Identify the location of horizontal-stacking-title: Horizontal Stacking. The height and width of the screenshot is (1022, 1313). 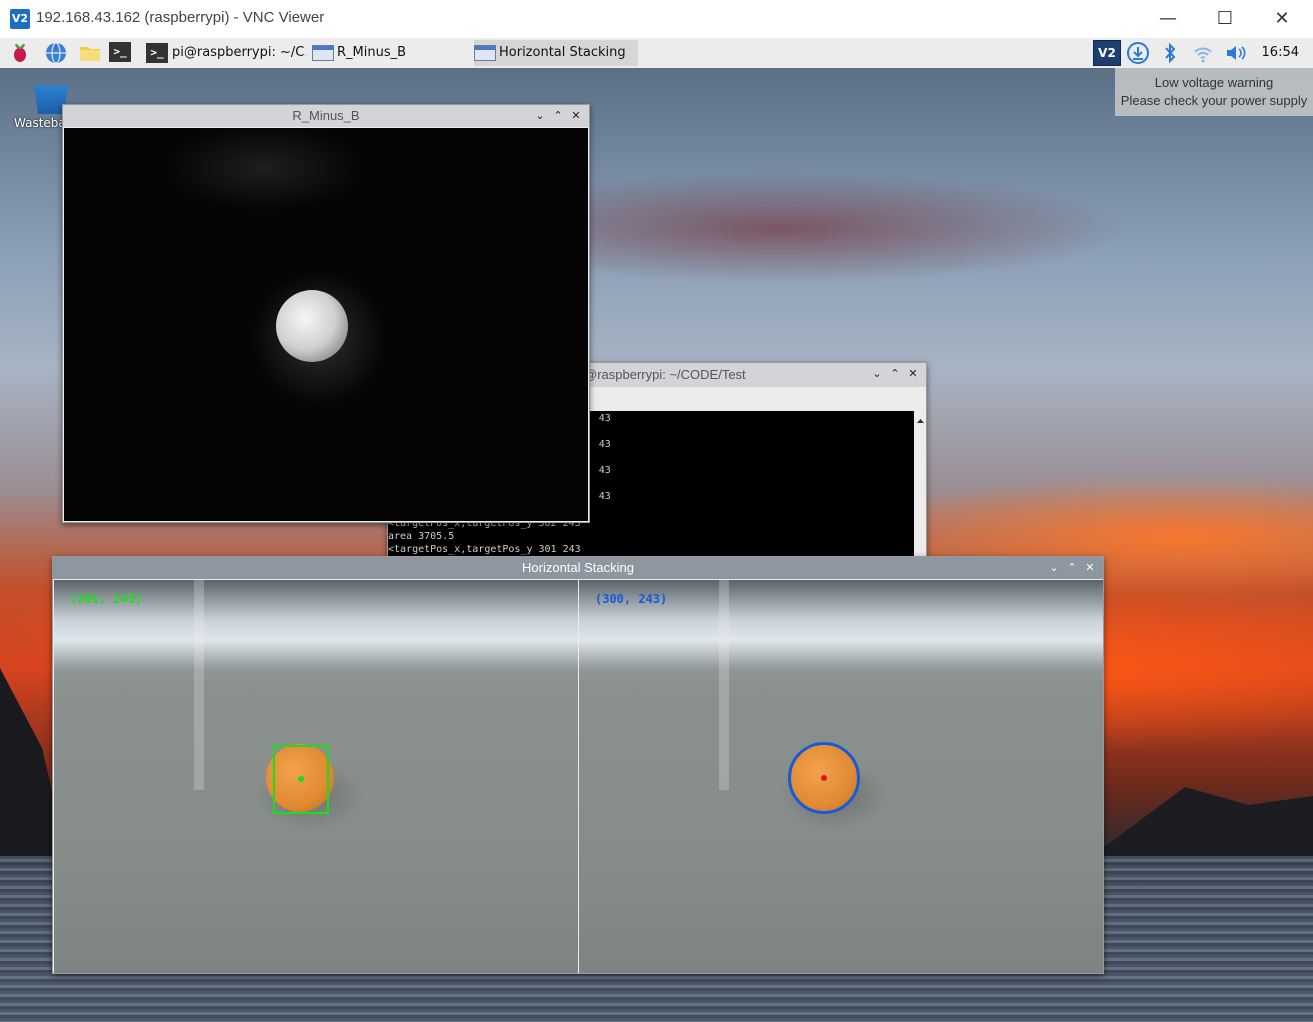
(578, 567).